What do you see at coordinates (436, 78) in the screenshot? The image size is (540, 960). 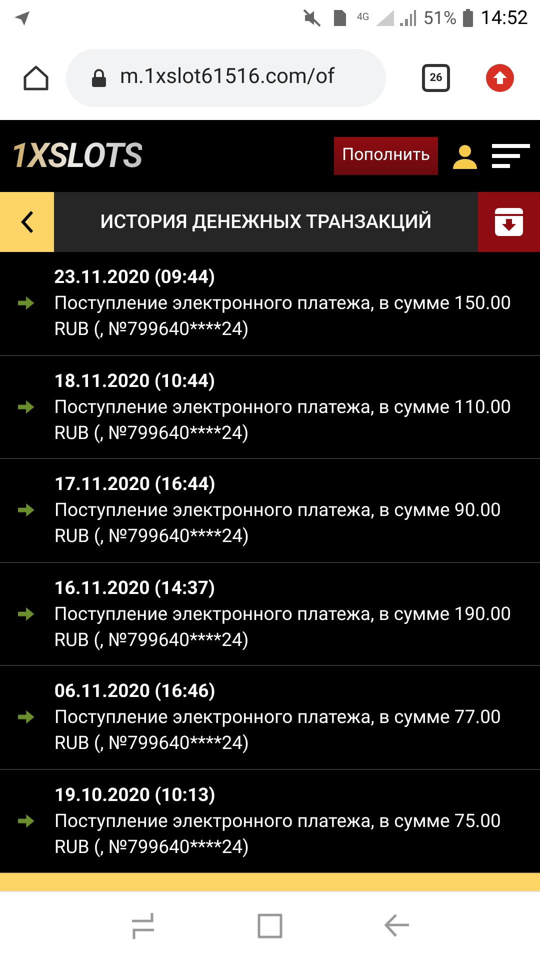 I see `tabs-counter: 26` at bounding box center [436, 78].